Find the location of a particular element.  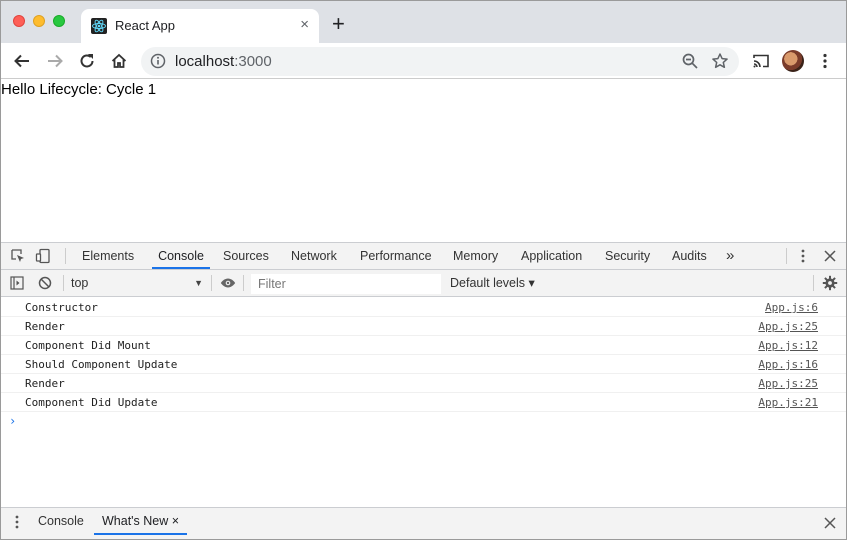

close-drawer-icon is located at coordinates (830, 523).